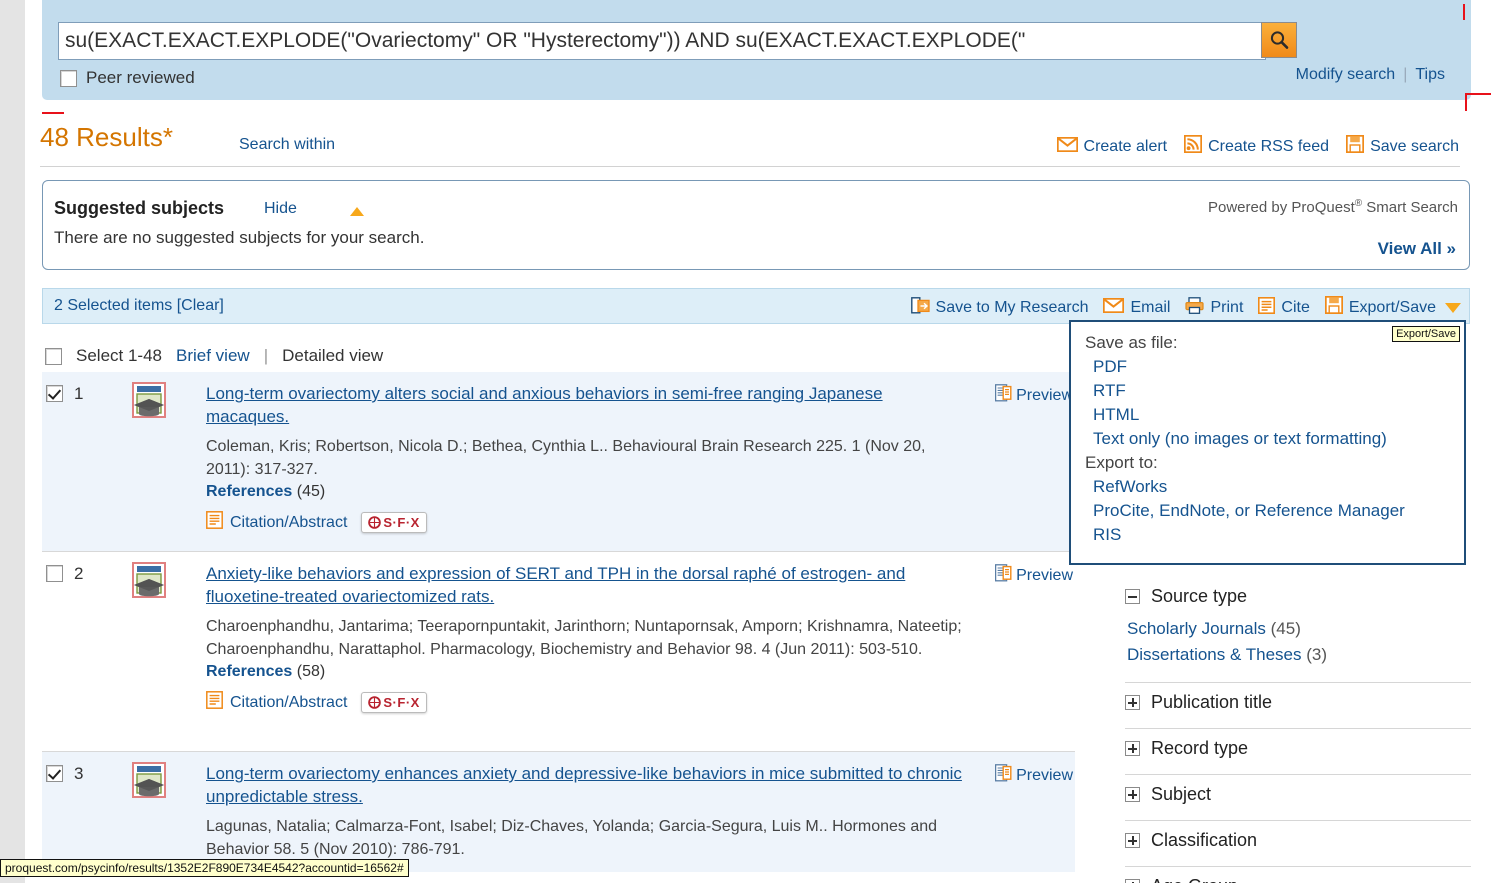  Describe the element at coordinates (1410, 207) in the screenshot. I see `powered-suffix: Smart Search` at that location.